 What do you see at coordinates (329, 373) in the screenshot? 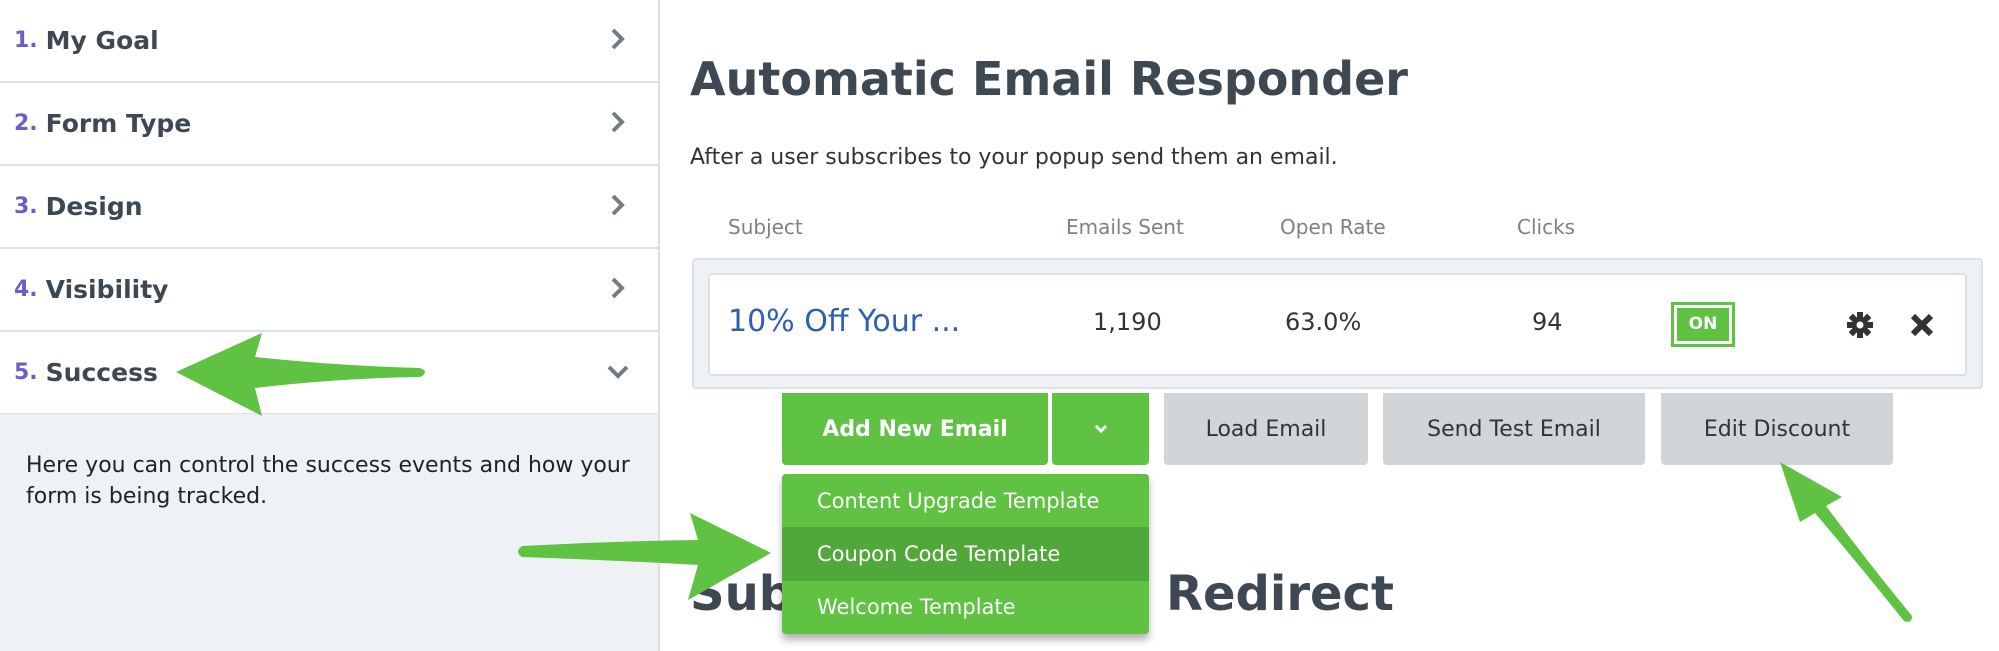
I see `step-success: 5. Success` at bounding box center [329, 373].